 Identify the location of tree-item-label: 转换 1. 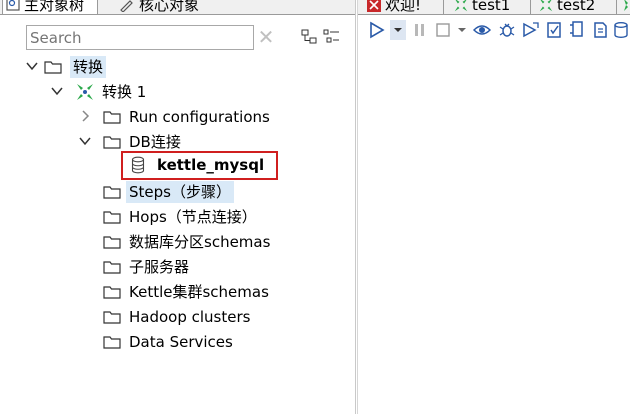
(124, 92).